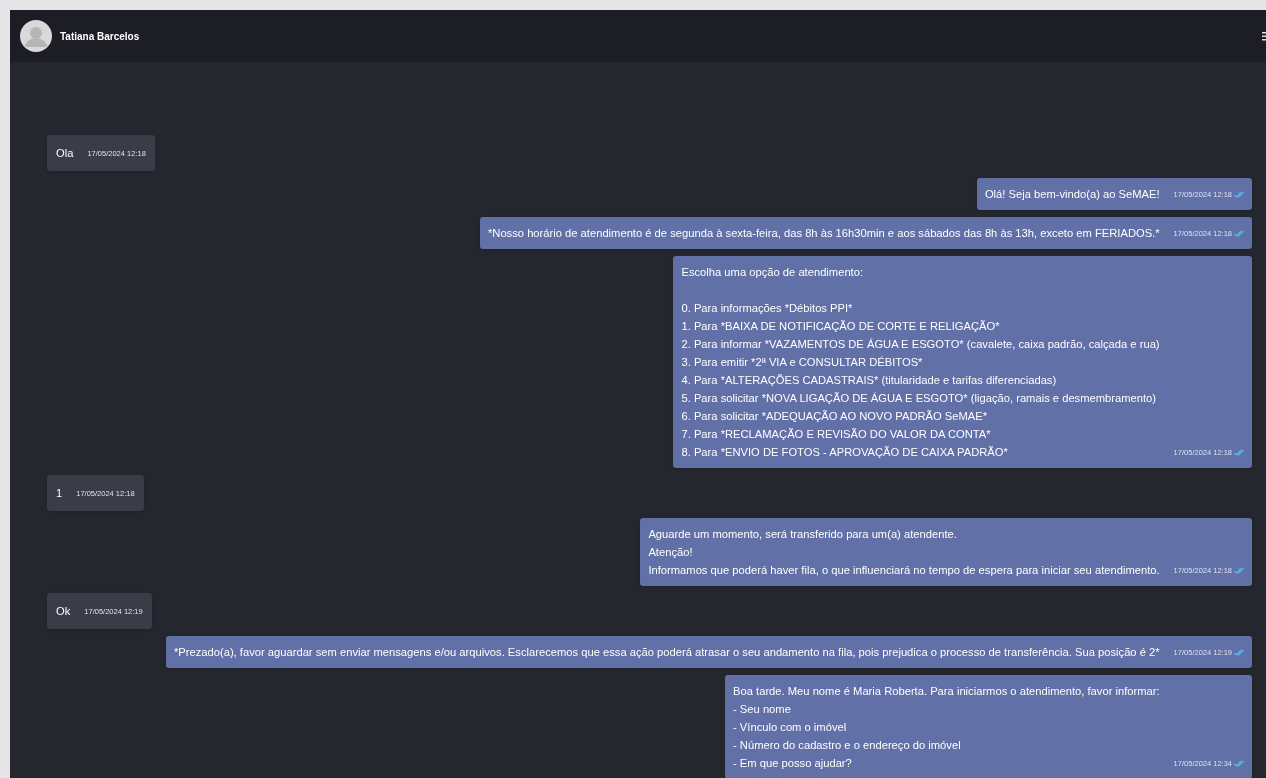 The width and height of the screenshot is (1266, 778). I want to click on message-text: Aguarde um momento, será transferido para um(a) atendente. Atenção! Informamos que poderá haver fila, o que influenciará no tempo de espera para iniciar seu atendimento., so click(904, 552).